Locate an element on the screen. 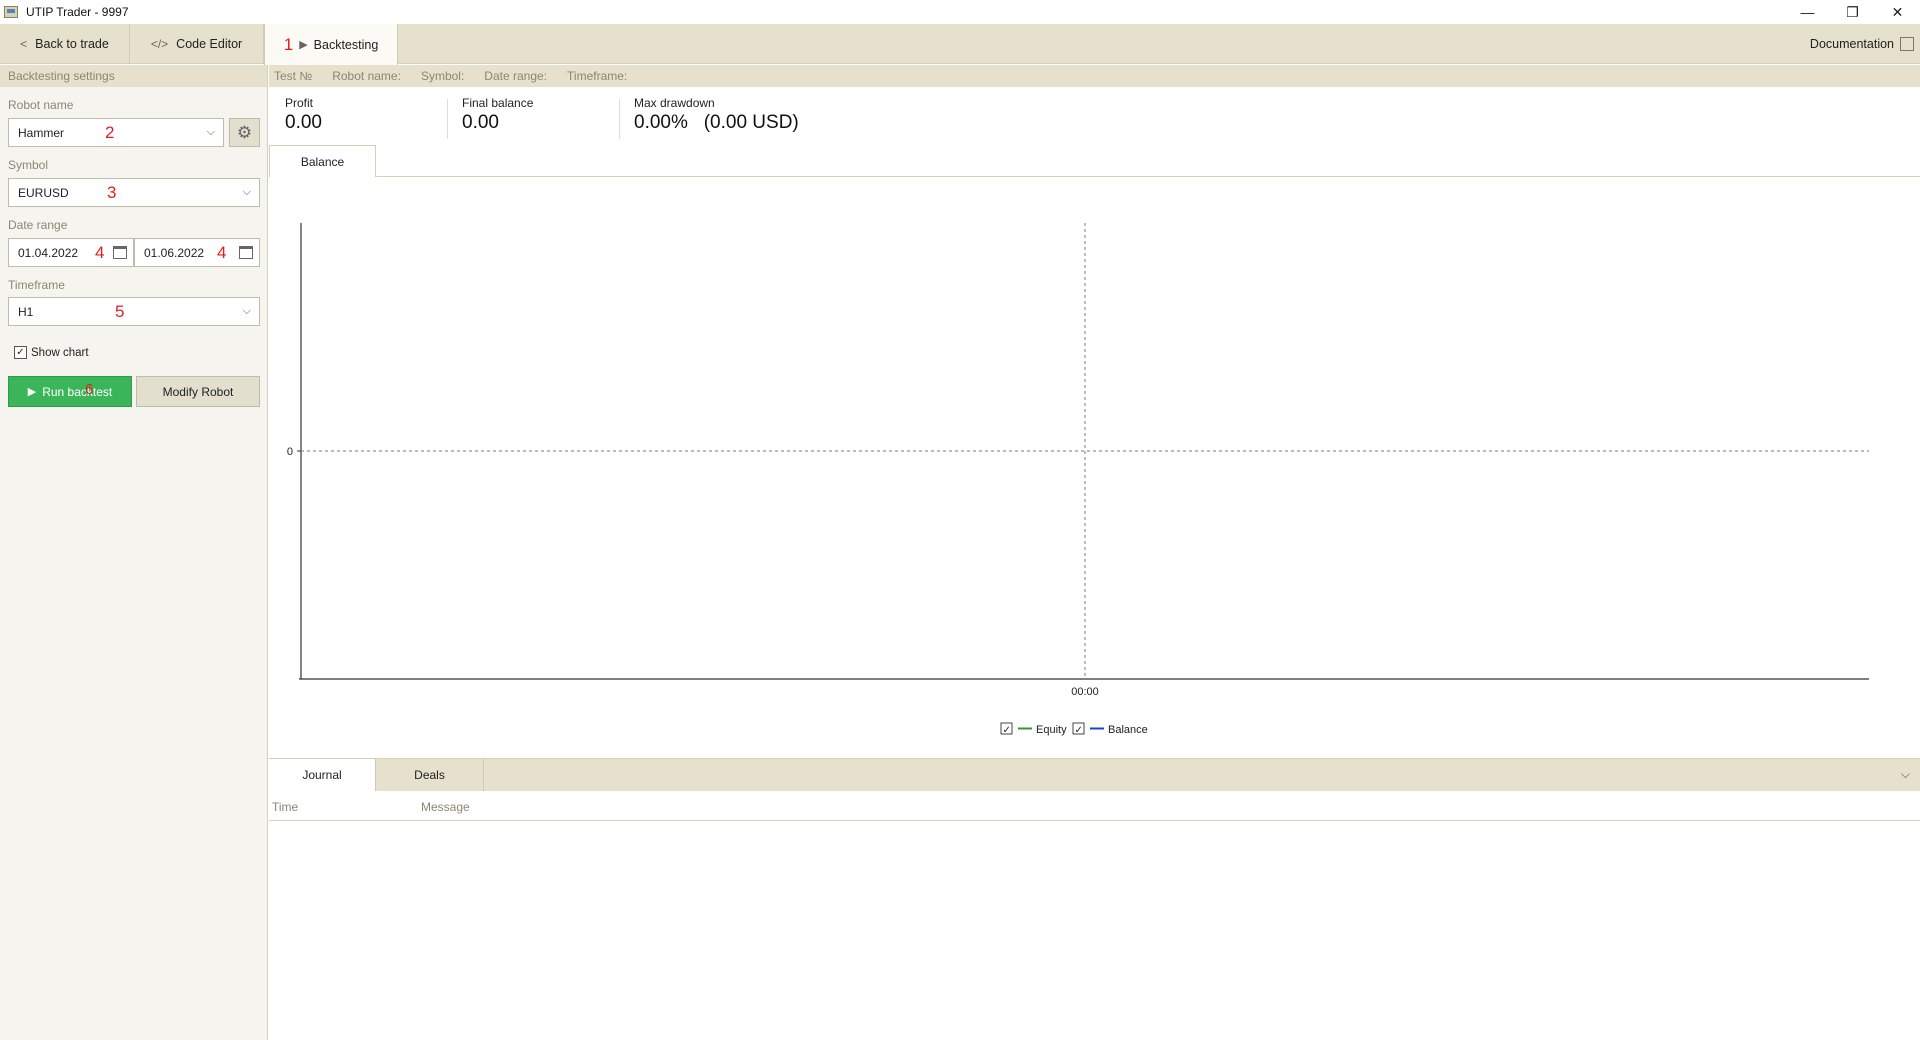 The width and height of the screenshot is (1920, 1040). run-backtest-button: ▶ Run backtest 6 is located at coordinates (70, 391).